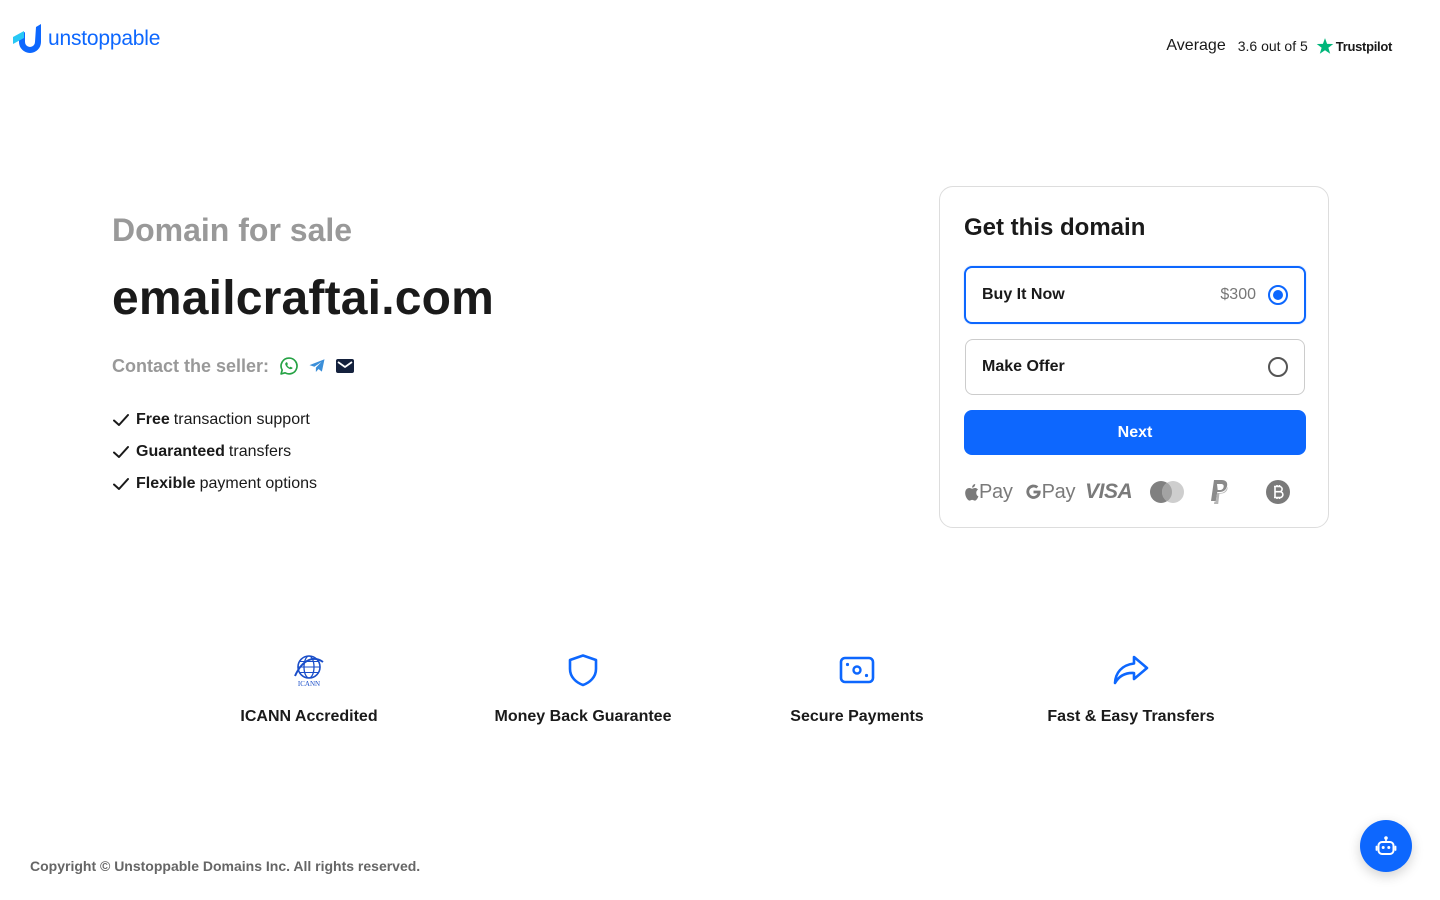 The height and width of the screenshot is (900, 1440). What do you see at coordinates (345, 366) in the screenshot?
I see `email-icon` at bounding box center [345, 366].